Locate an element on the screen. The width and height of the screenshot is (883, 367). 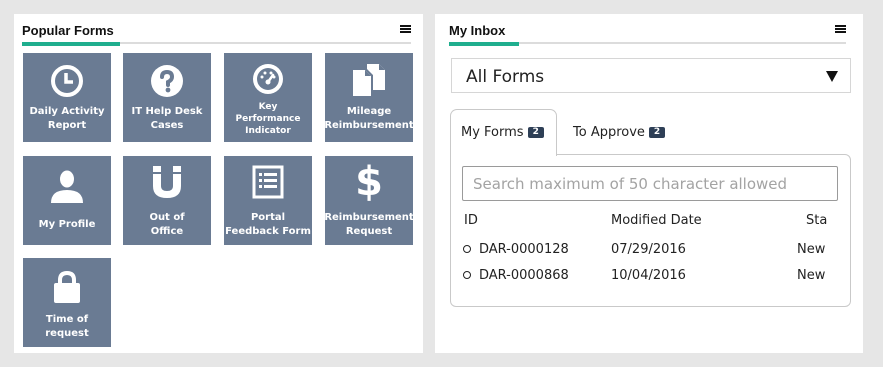
tile-key-performance-indicator: Key Performance Indicator is located at coordinates (268, 97).